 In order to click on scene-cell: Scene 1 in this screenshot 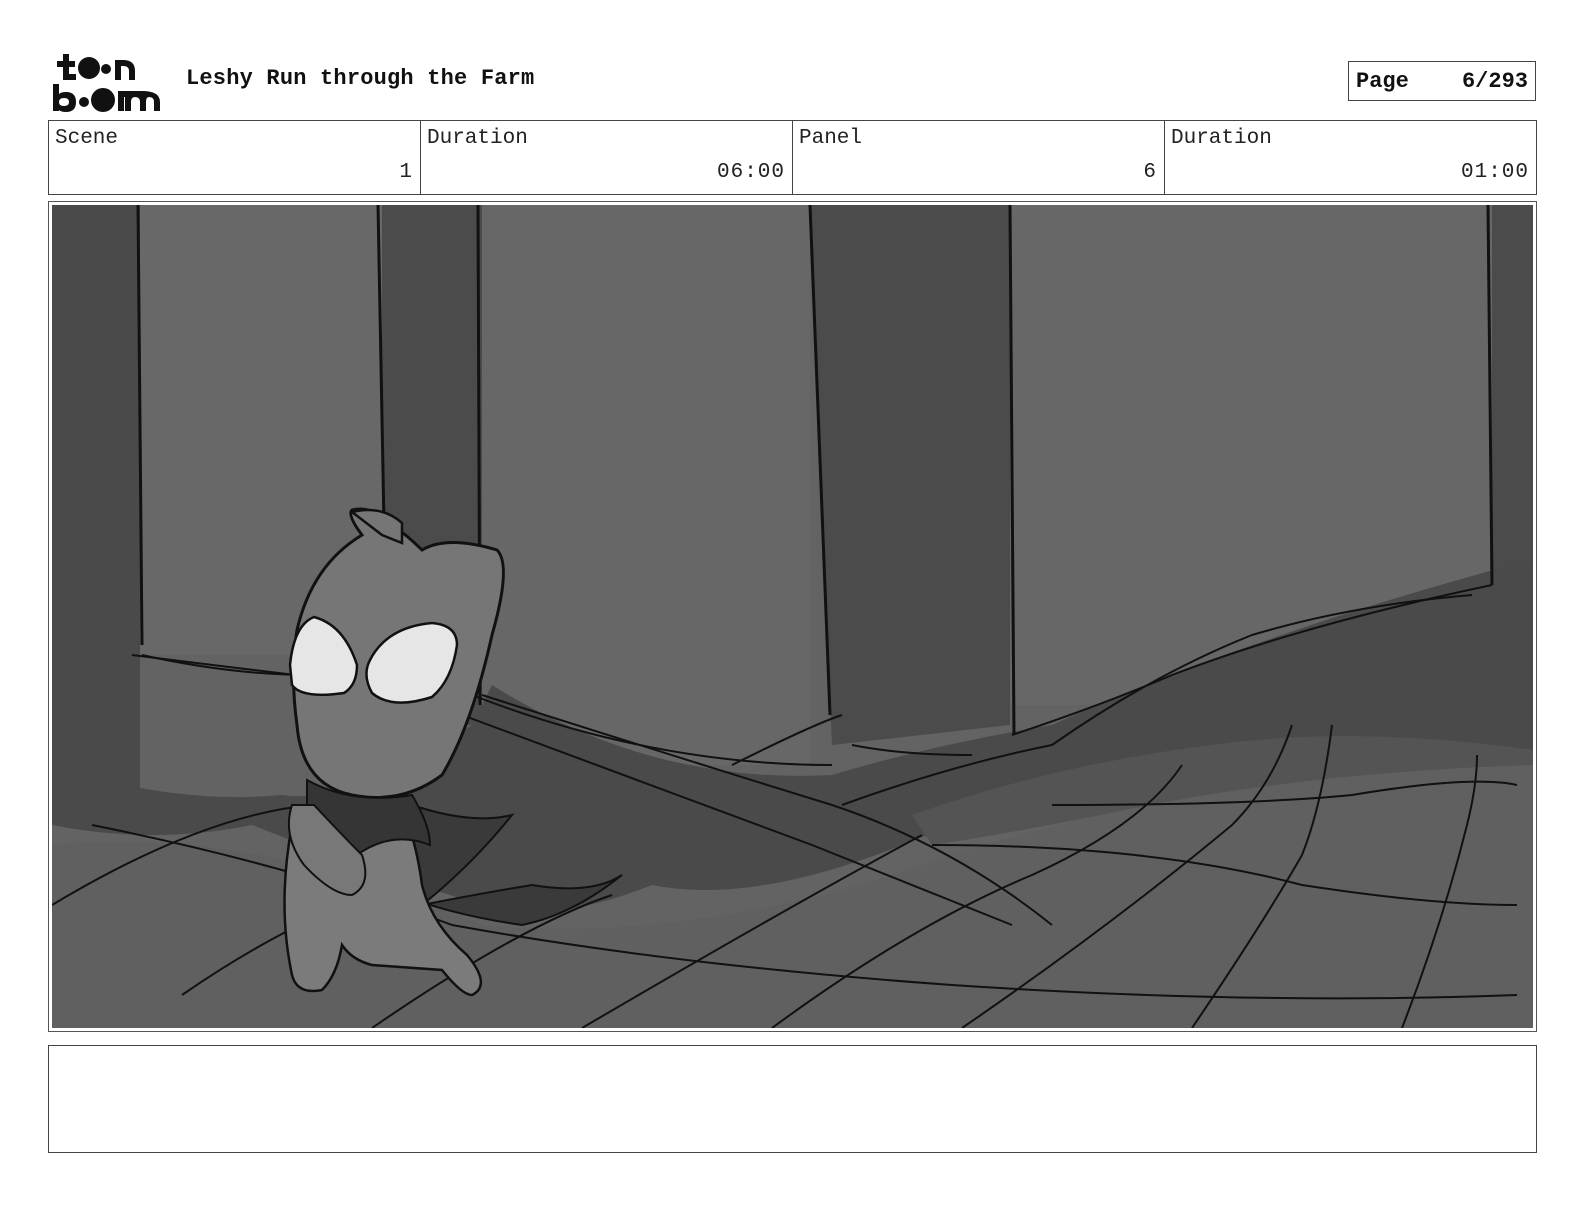, I will do `click(235, 157)`.